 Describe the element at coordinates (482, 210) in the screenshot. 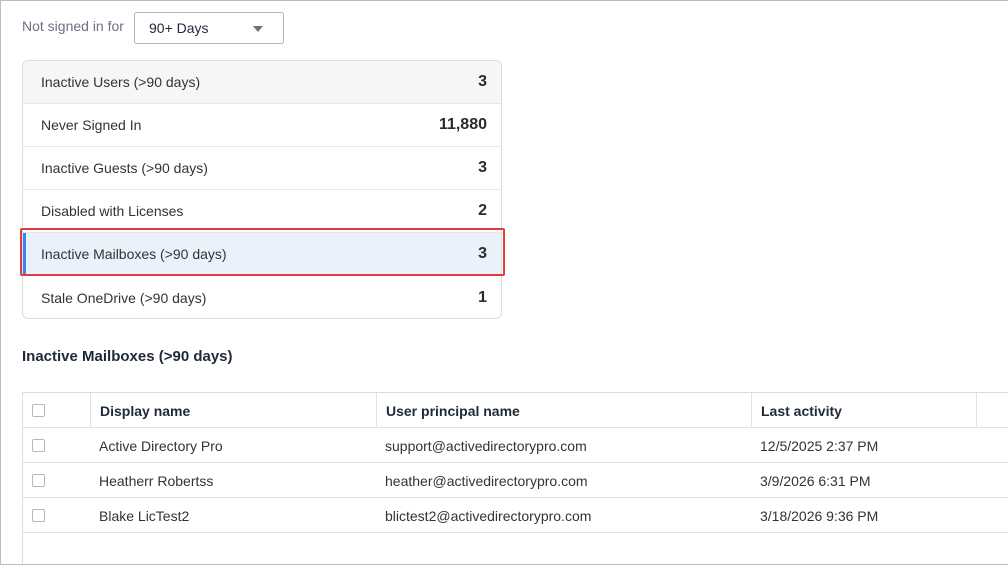

I see `summary-item-count: 2` at that location.